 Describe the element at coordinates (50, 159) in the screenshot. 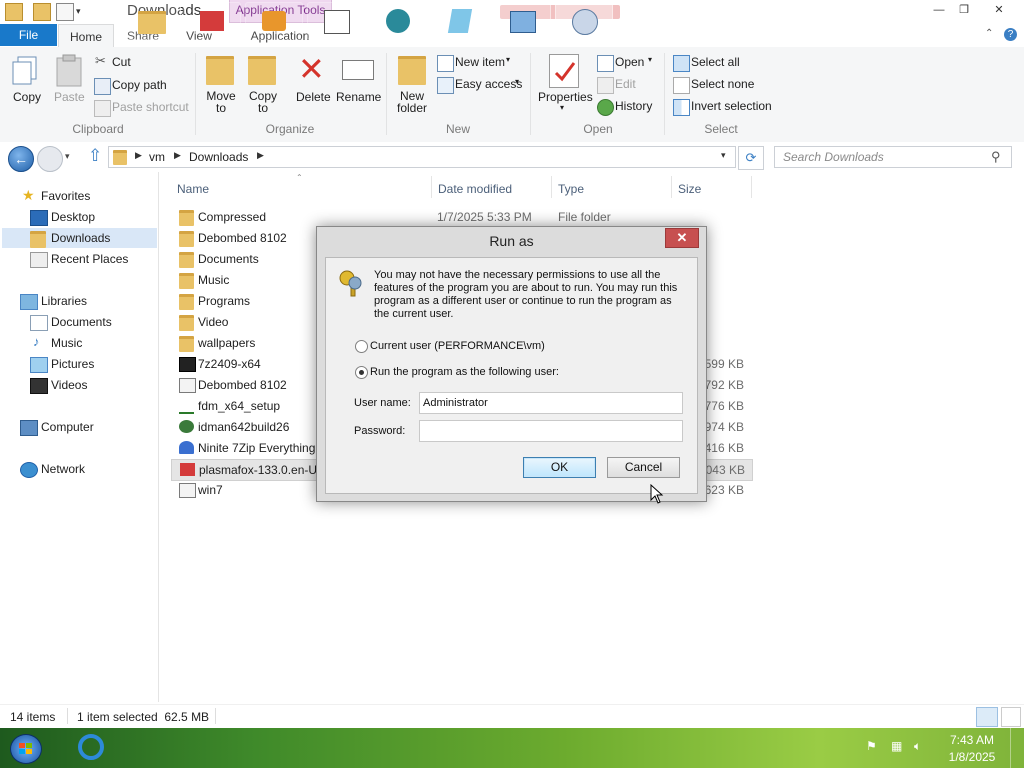

I see `forward-button` at that location.